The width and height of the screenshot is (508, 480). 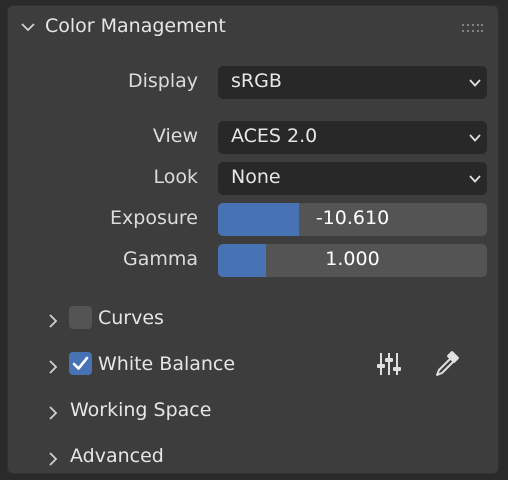 What do you see at coordinates (274, 136) in the screenshot?
I see `view-value: ACES 2.0` at bounding box center [274, 136].